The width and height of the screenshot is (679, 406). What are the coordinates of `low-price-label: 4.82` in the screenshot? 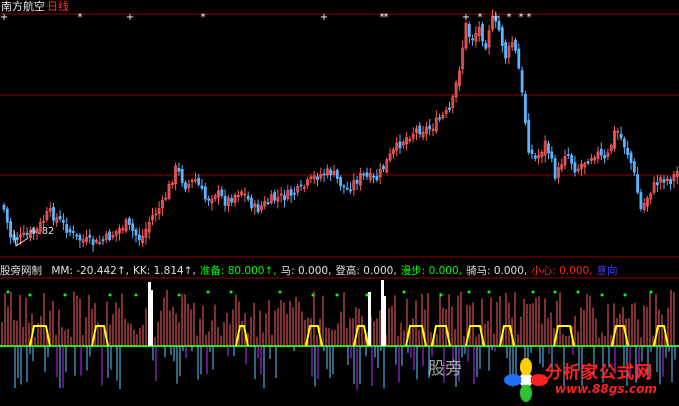 It's located at (42, 231).